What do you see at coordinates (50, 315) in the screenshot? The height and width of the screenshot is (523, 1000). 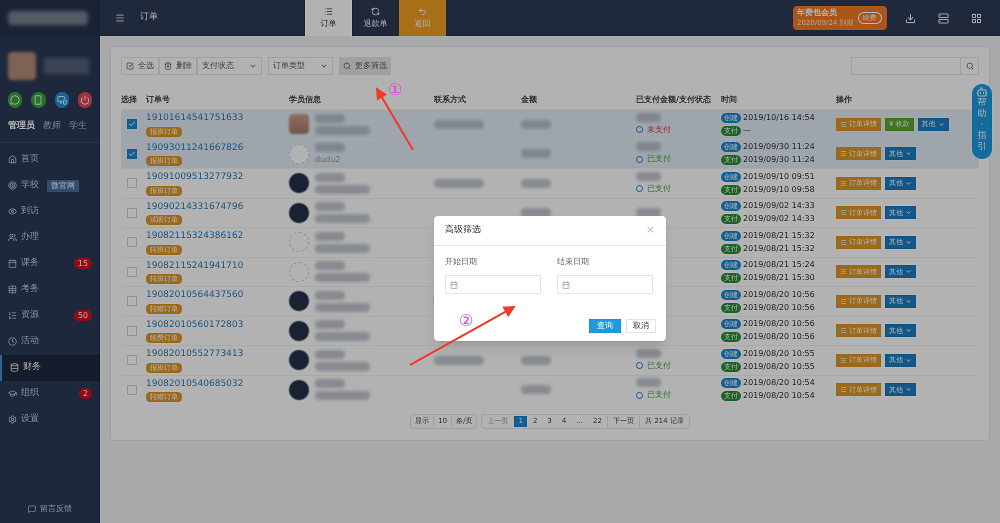 I see `sidebar-item: 资源 50` at bounding box center [50, 315].